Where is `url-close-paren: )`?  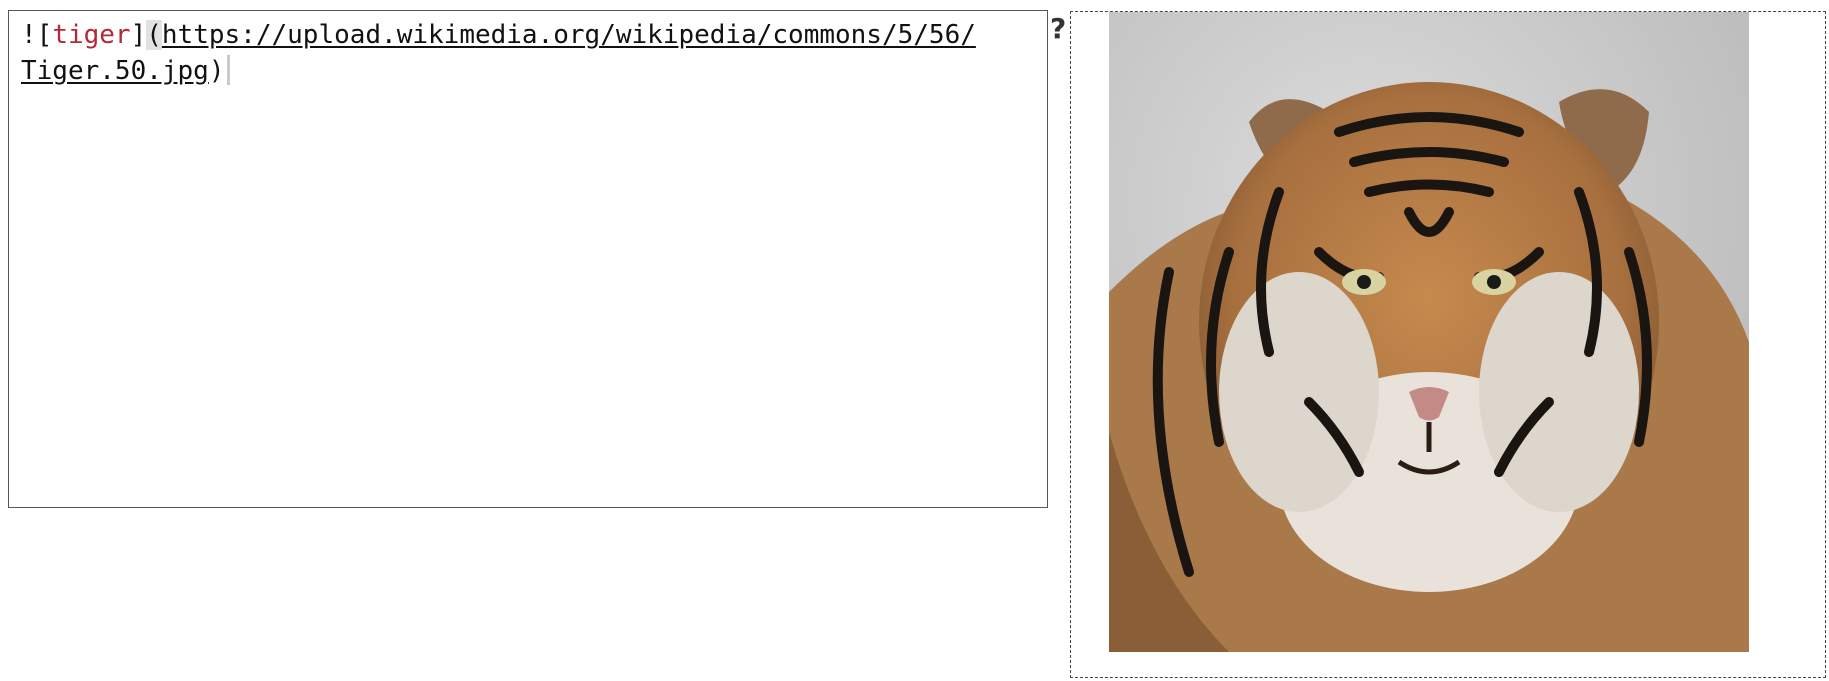
url-close-paren: ) is located at coordinates (216, 71).